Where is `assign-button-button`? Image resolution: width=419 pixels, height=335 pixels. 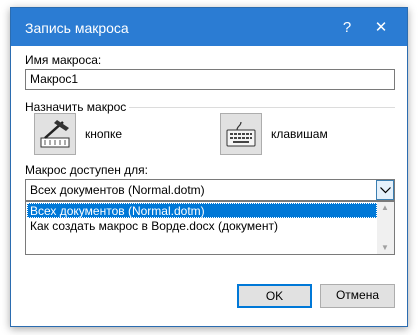
assign-button-button is located at coordinates (55, 134).